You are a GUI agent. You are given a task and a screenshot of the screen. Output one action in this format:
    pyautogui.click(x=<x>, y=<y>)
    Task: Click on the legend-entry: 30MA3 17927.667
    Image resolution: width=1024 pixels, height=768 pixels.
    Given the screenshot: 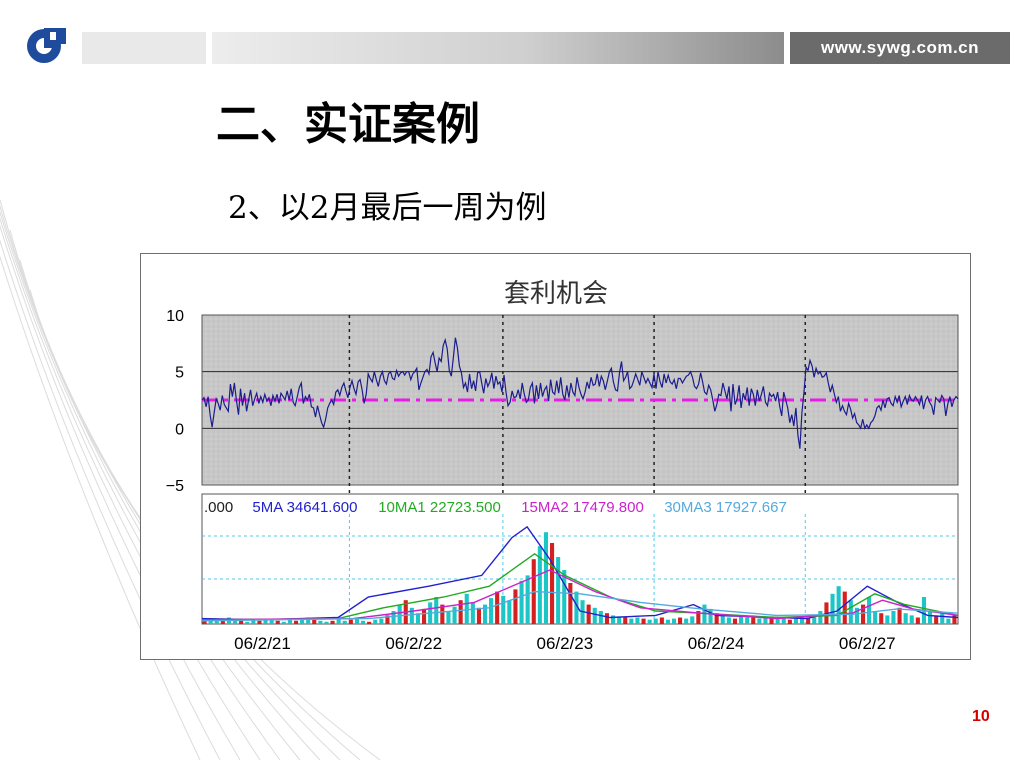 What is the action you would take?
    pyautogui.click(x=725, y=507)
    